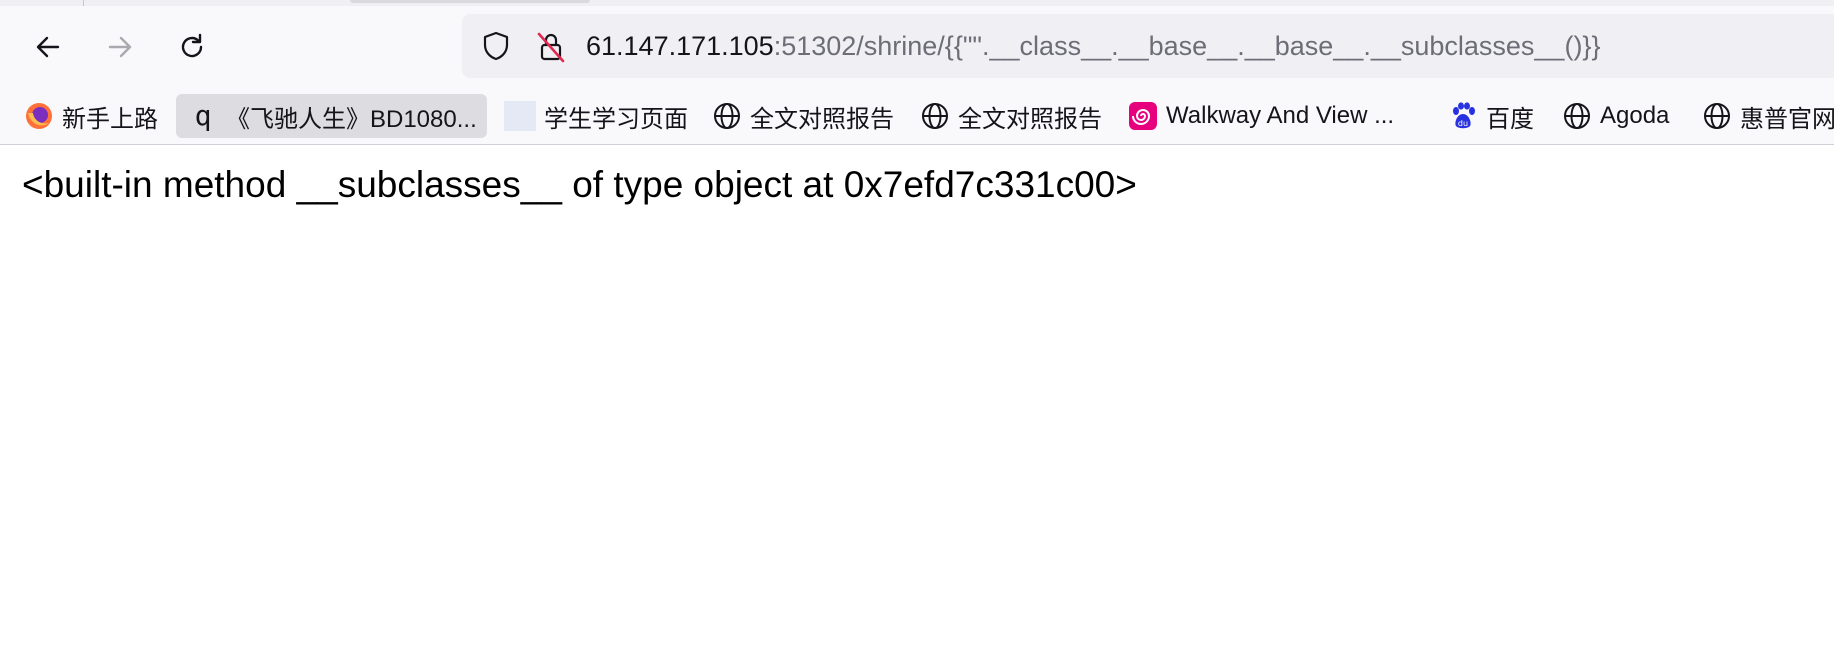 This screenshot has height=650, width=1834. I want to click on bookmark-huipu: 惠普官网, so click(1768, 116).